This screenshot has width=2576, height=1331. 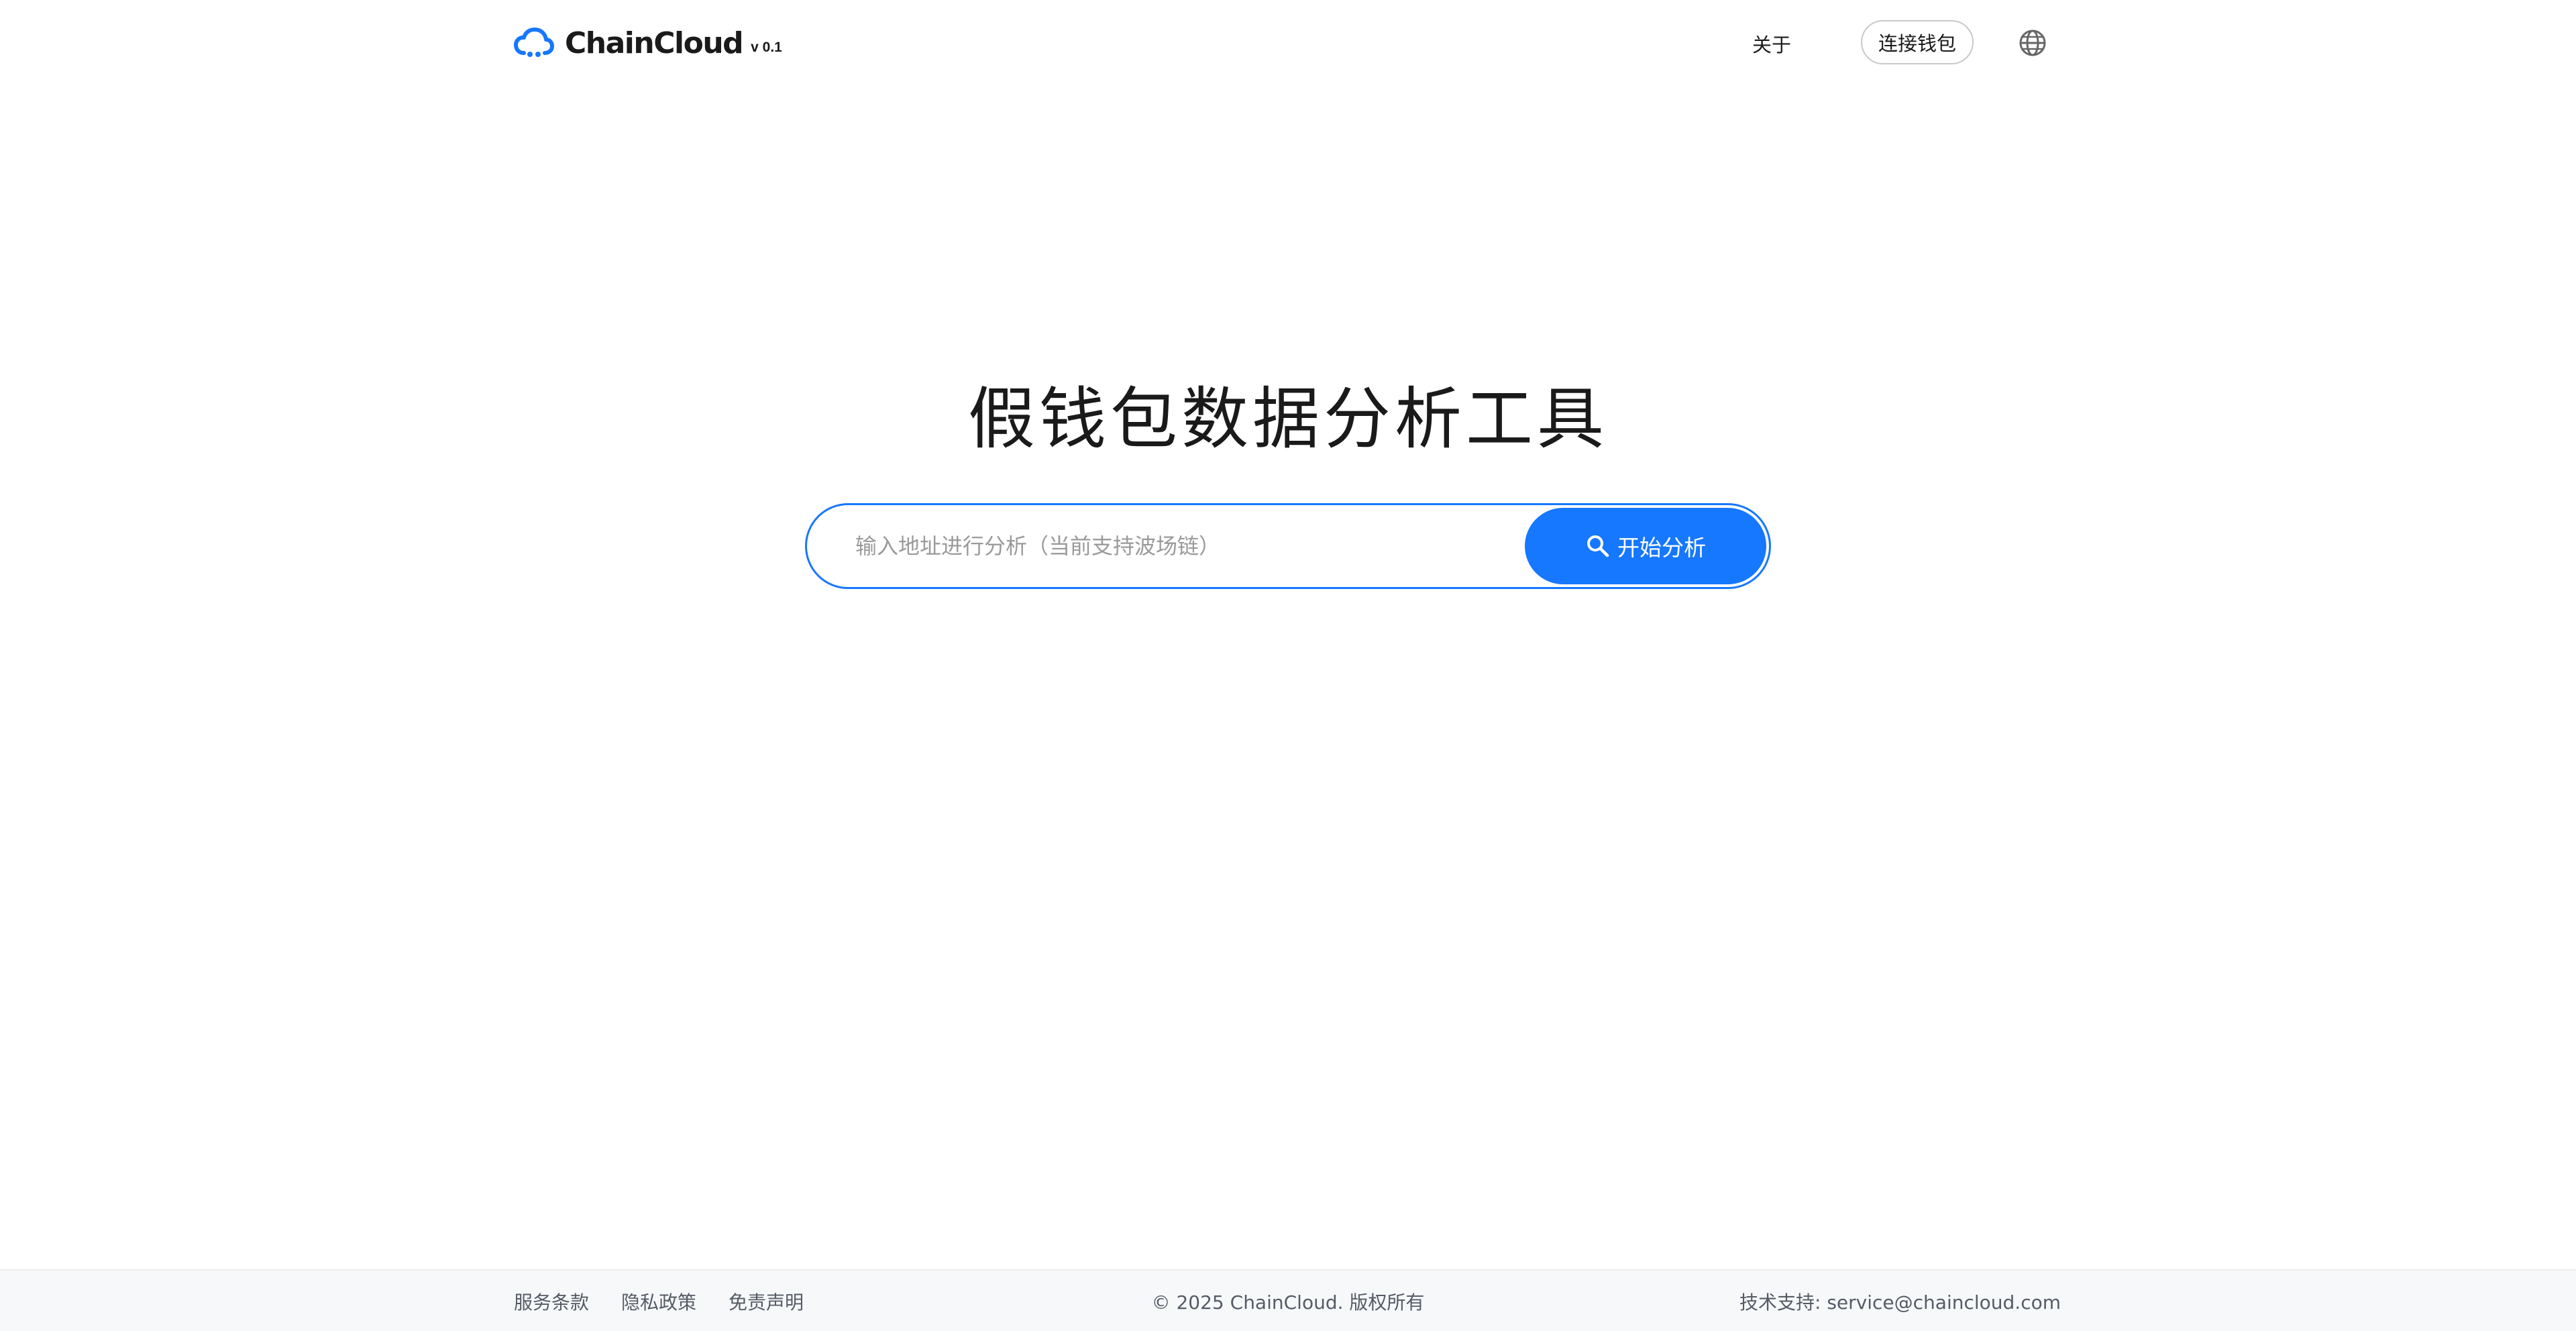 What do you see at coordinates (1917, 42) in the screenshot?
I see `connect-wallet-button: 连接钱包` at bounding box center [1917, 42].